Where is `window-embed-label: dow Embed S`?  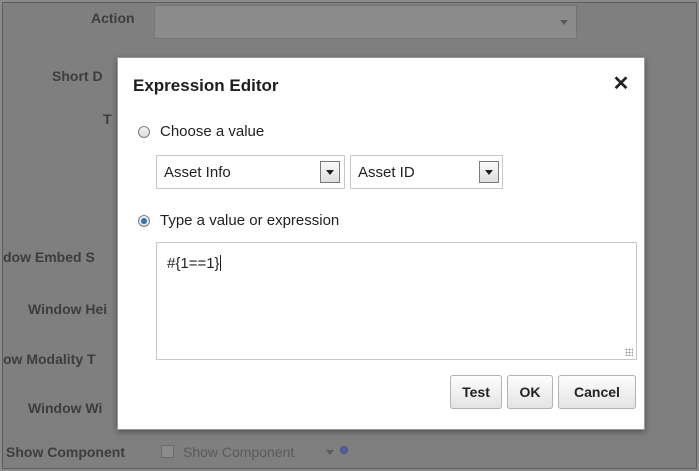
window-embed-label: dow Embed S is located at coordinates (49, 257).